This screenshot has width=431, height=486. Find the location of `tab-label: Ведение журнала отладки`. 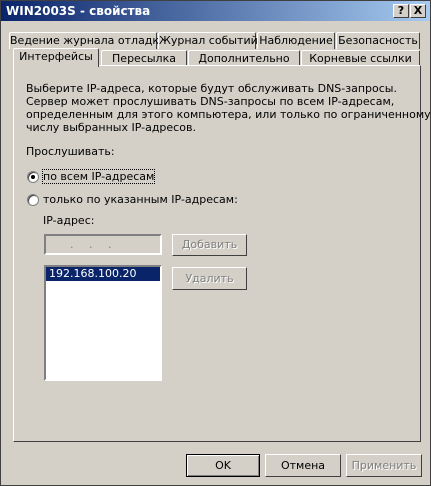

tab-label: Ведение журнала отладки is located at coordinates (88, 40).